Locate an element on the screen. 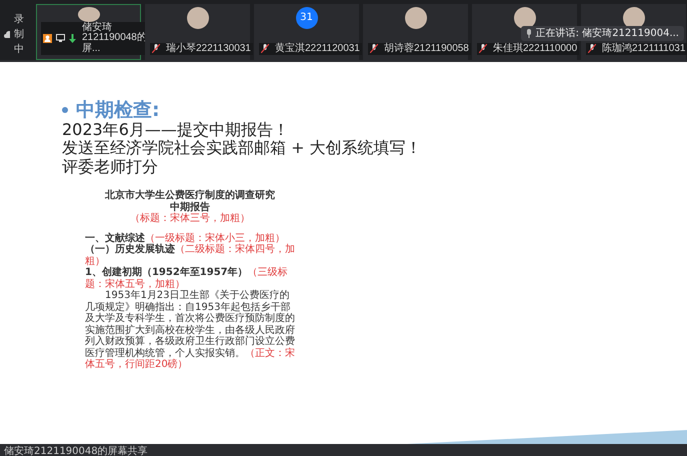 The height and width of the screenshot is (456, 687). slide-text-line: 发送至经济学院社会实践部邮箱 + 大创系统填写！ is located at coordinates (242, 148).